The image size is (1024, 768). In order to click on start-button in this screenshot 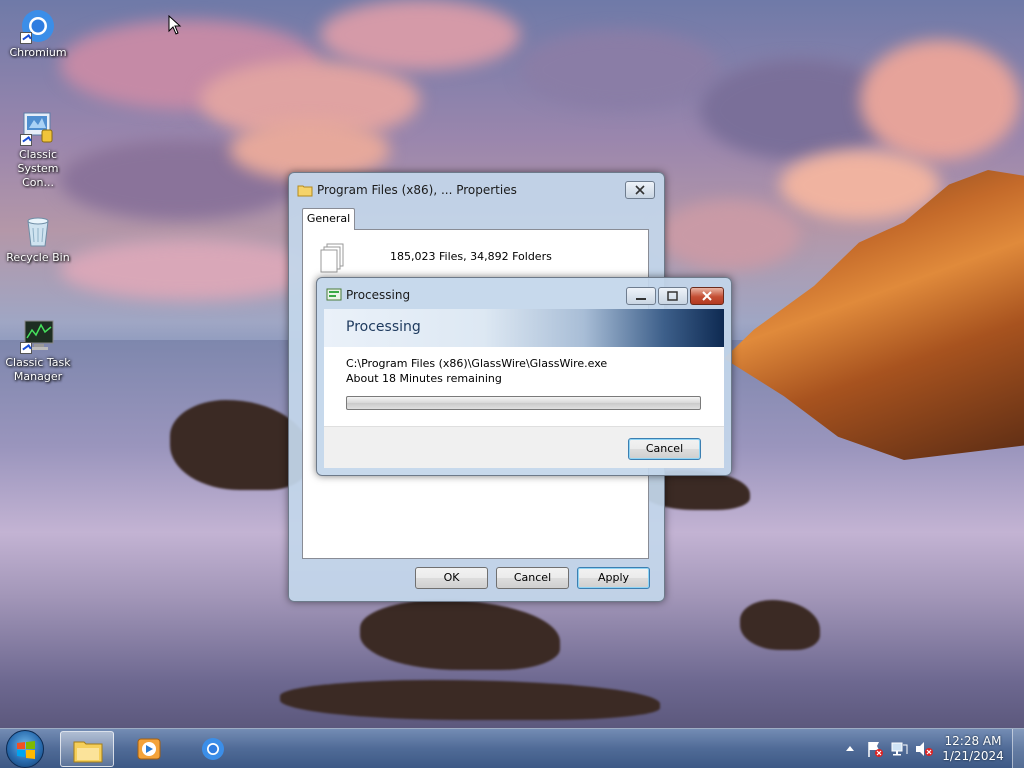, I will do `click(25, 749)`.